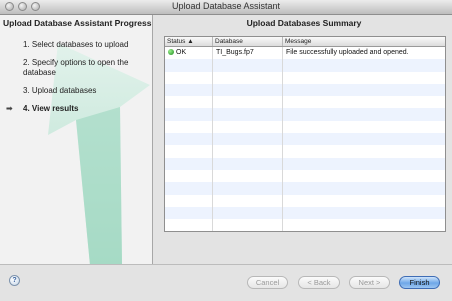 The width and height of the screenshot is (452, 301). What do you see at coordinates (248, 53) in the screenshot?
I see `database-cell: TI_Bugs.fp7` at bounding box center [248, 53].